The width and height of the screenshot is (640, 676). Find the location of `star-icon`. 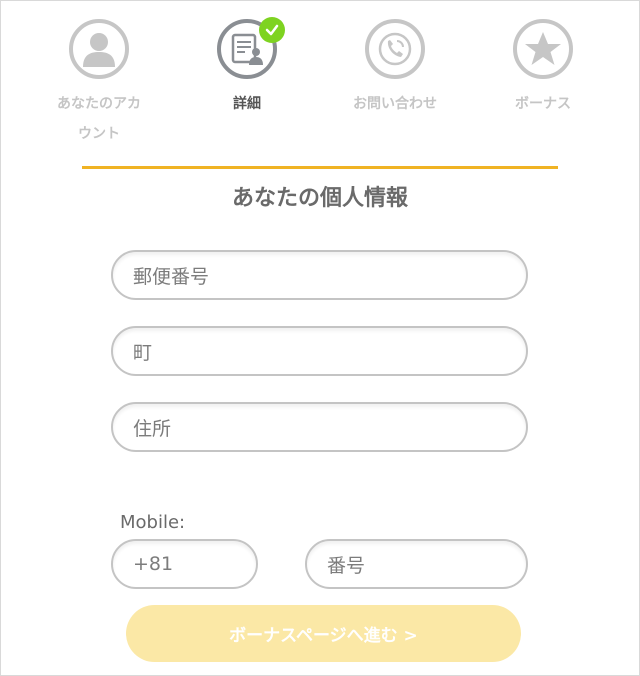

star-icon is located at coordinates (543, 48).